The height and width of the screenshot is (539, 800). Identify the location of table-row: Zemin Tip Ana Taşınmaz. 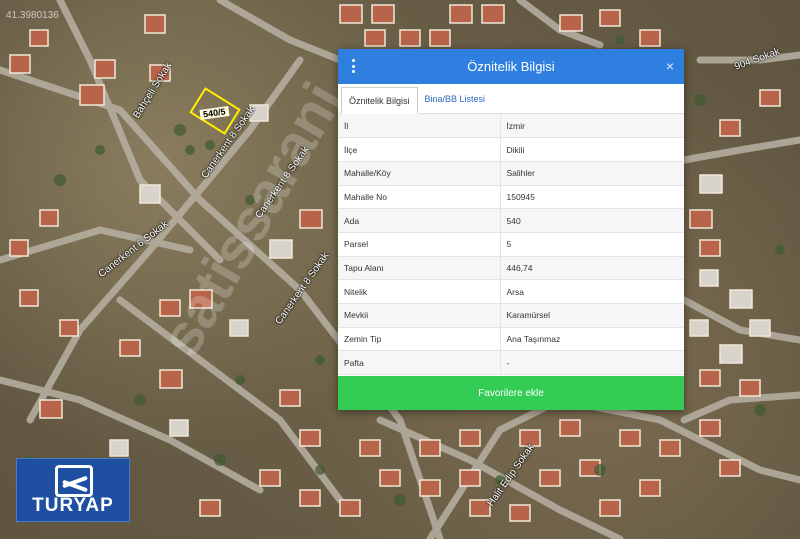
(511, 339).